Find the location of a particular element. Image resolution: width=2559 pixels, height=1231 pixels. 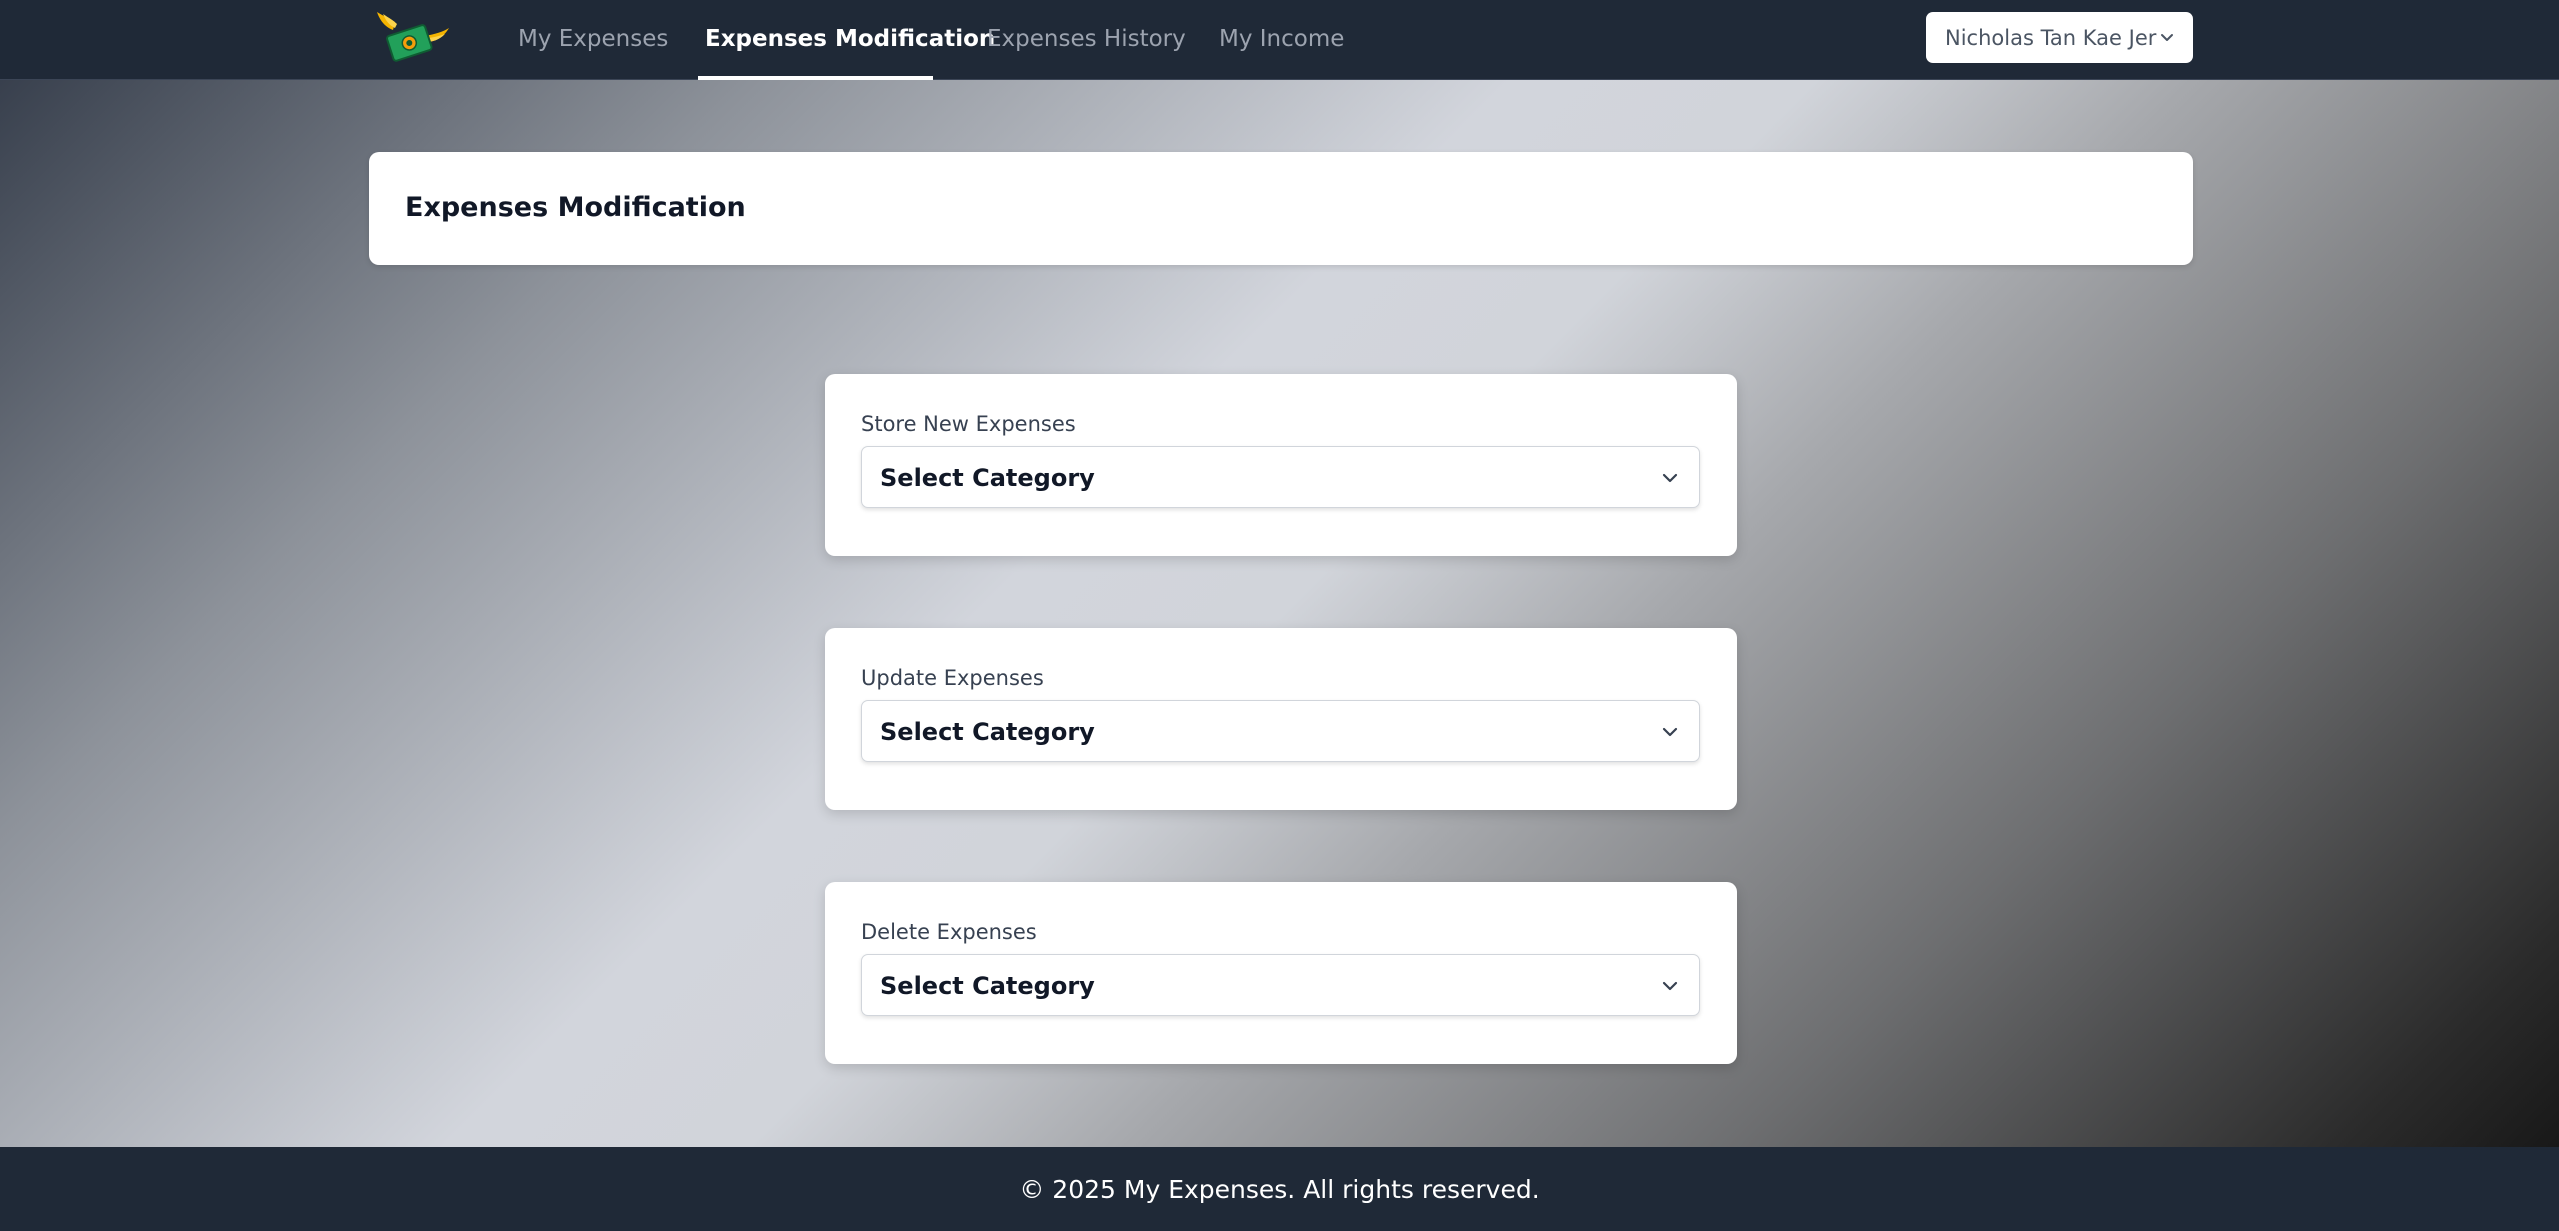

update-expenses-category-select: Select Category is located at coordinates (1280, 731).